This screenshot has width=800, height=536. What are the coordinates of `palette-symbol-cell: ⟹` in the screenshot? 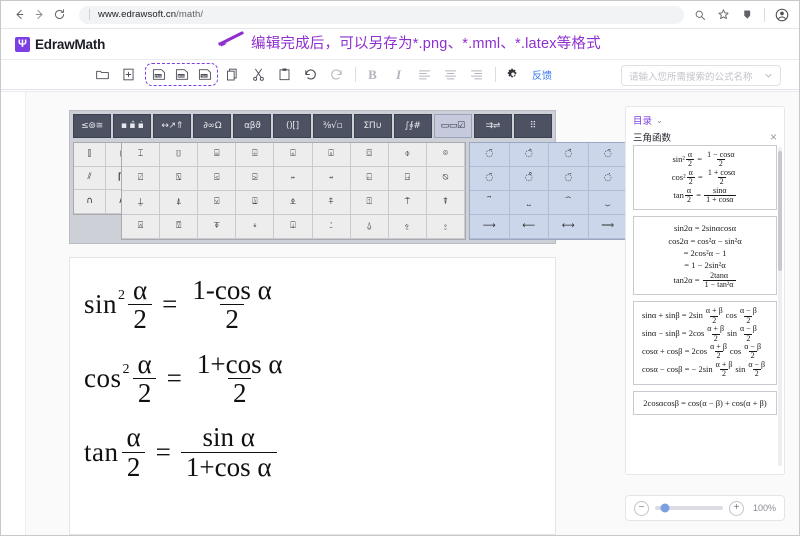 It's located at (608, 227).